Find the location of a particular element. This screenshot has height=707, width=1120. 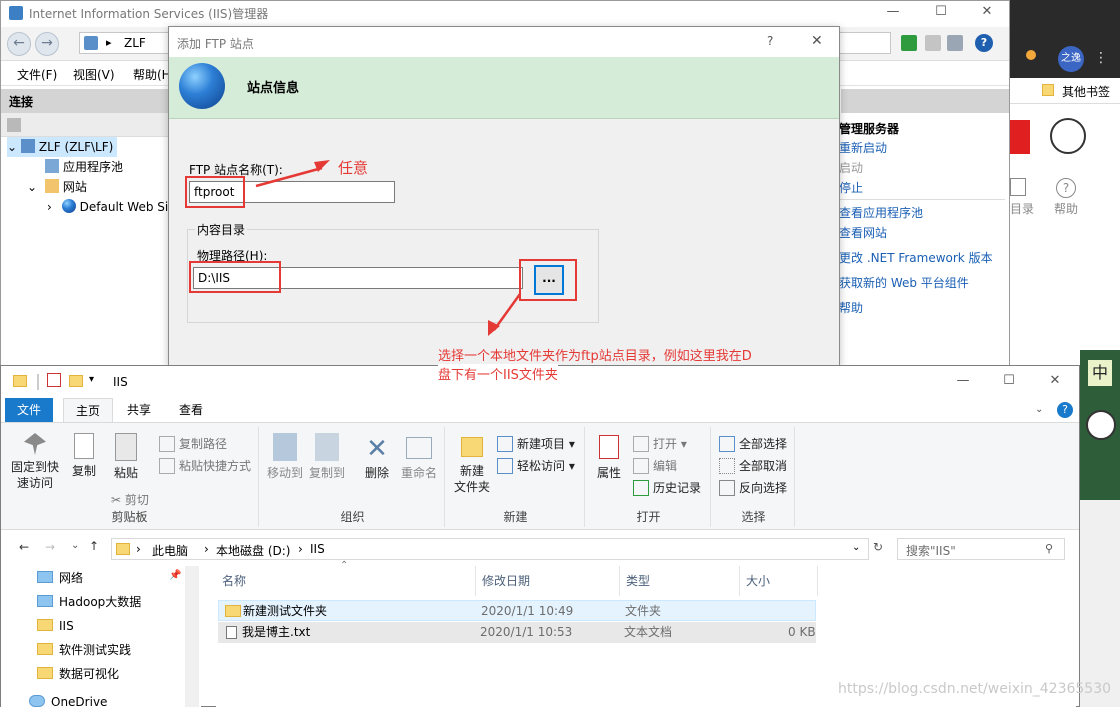

qa-dropdown-icon: ▾ is located at coordinates (91, 379).